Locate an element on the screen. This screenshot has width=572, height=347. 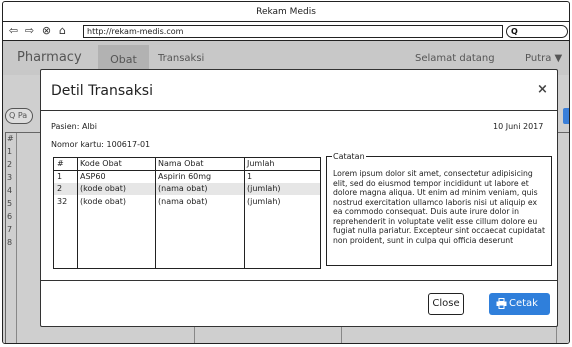
header-divider is located at coordinates (299, 110).